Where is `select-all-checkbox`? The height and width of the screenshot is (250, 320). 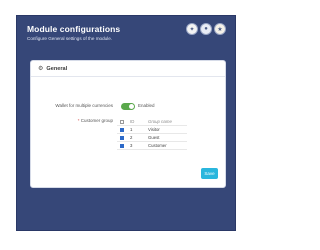 select-all-checkbox is located at coordinates (122, 121).